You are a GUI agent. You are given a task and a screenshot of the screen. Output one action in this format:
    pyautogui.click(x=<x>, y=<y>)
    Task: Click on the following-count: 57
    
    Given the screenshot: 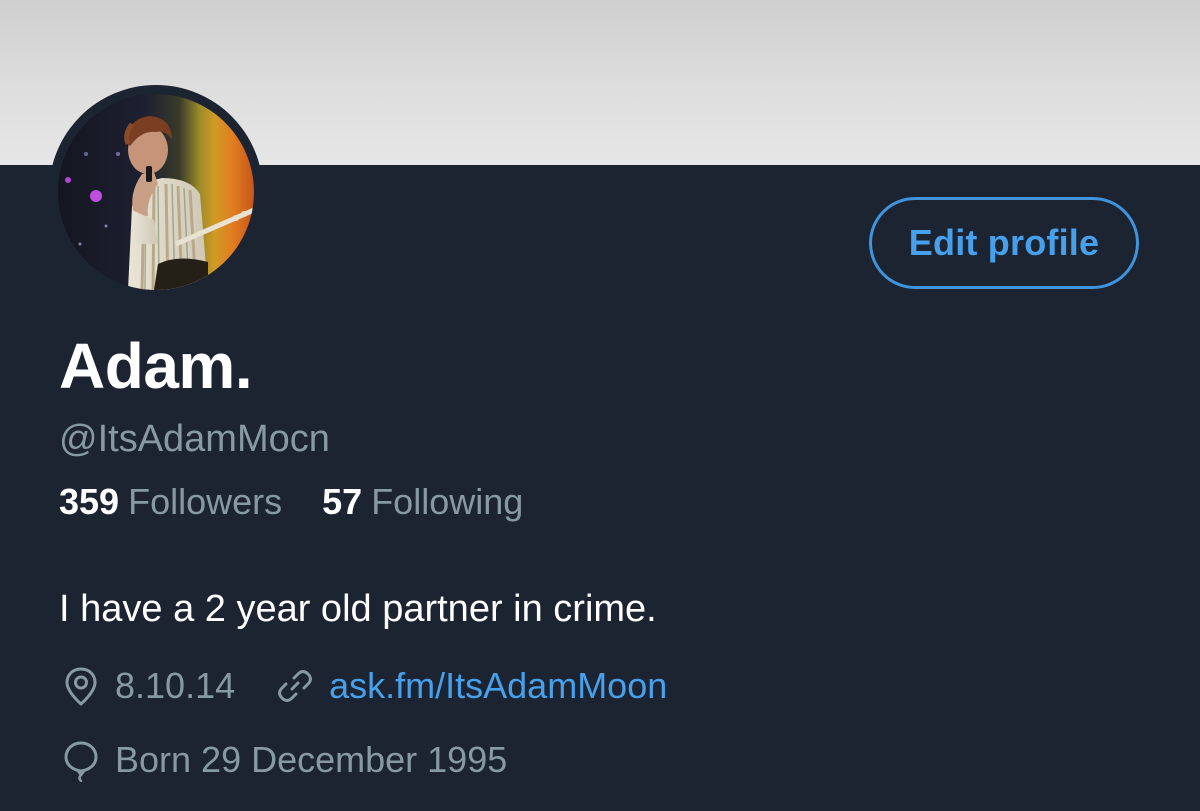 What is the action you would take?
    pyautogui.click(x=342, y=501)
    